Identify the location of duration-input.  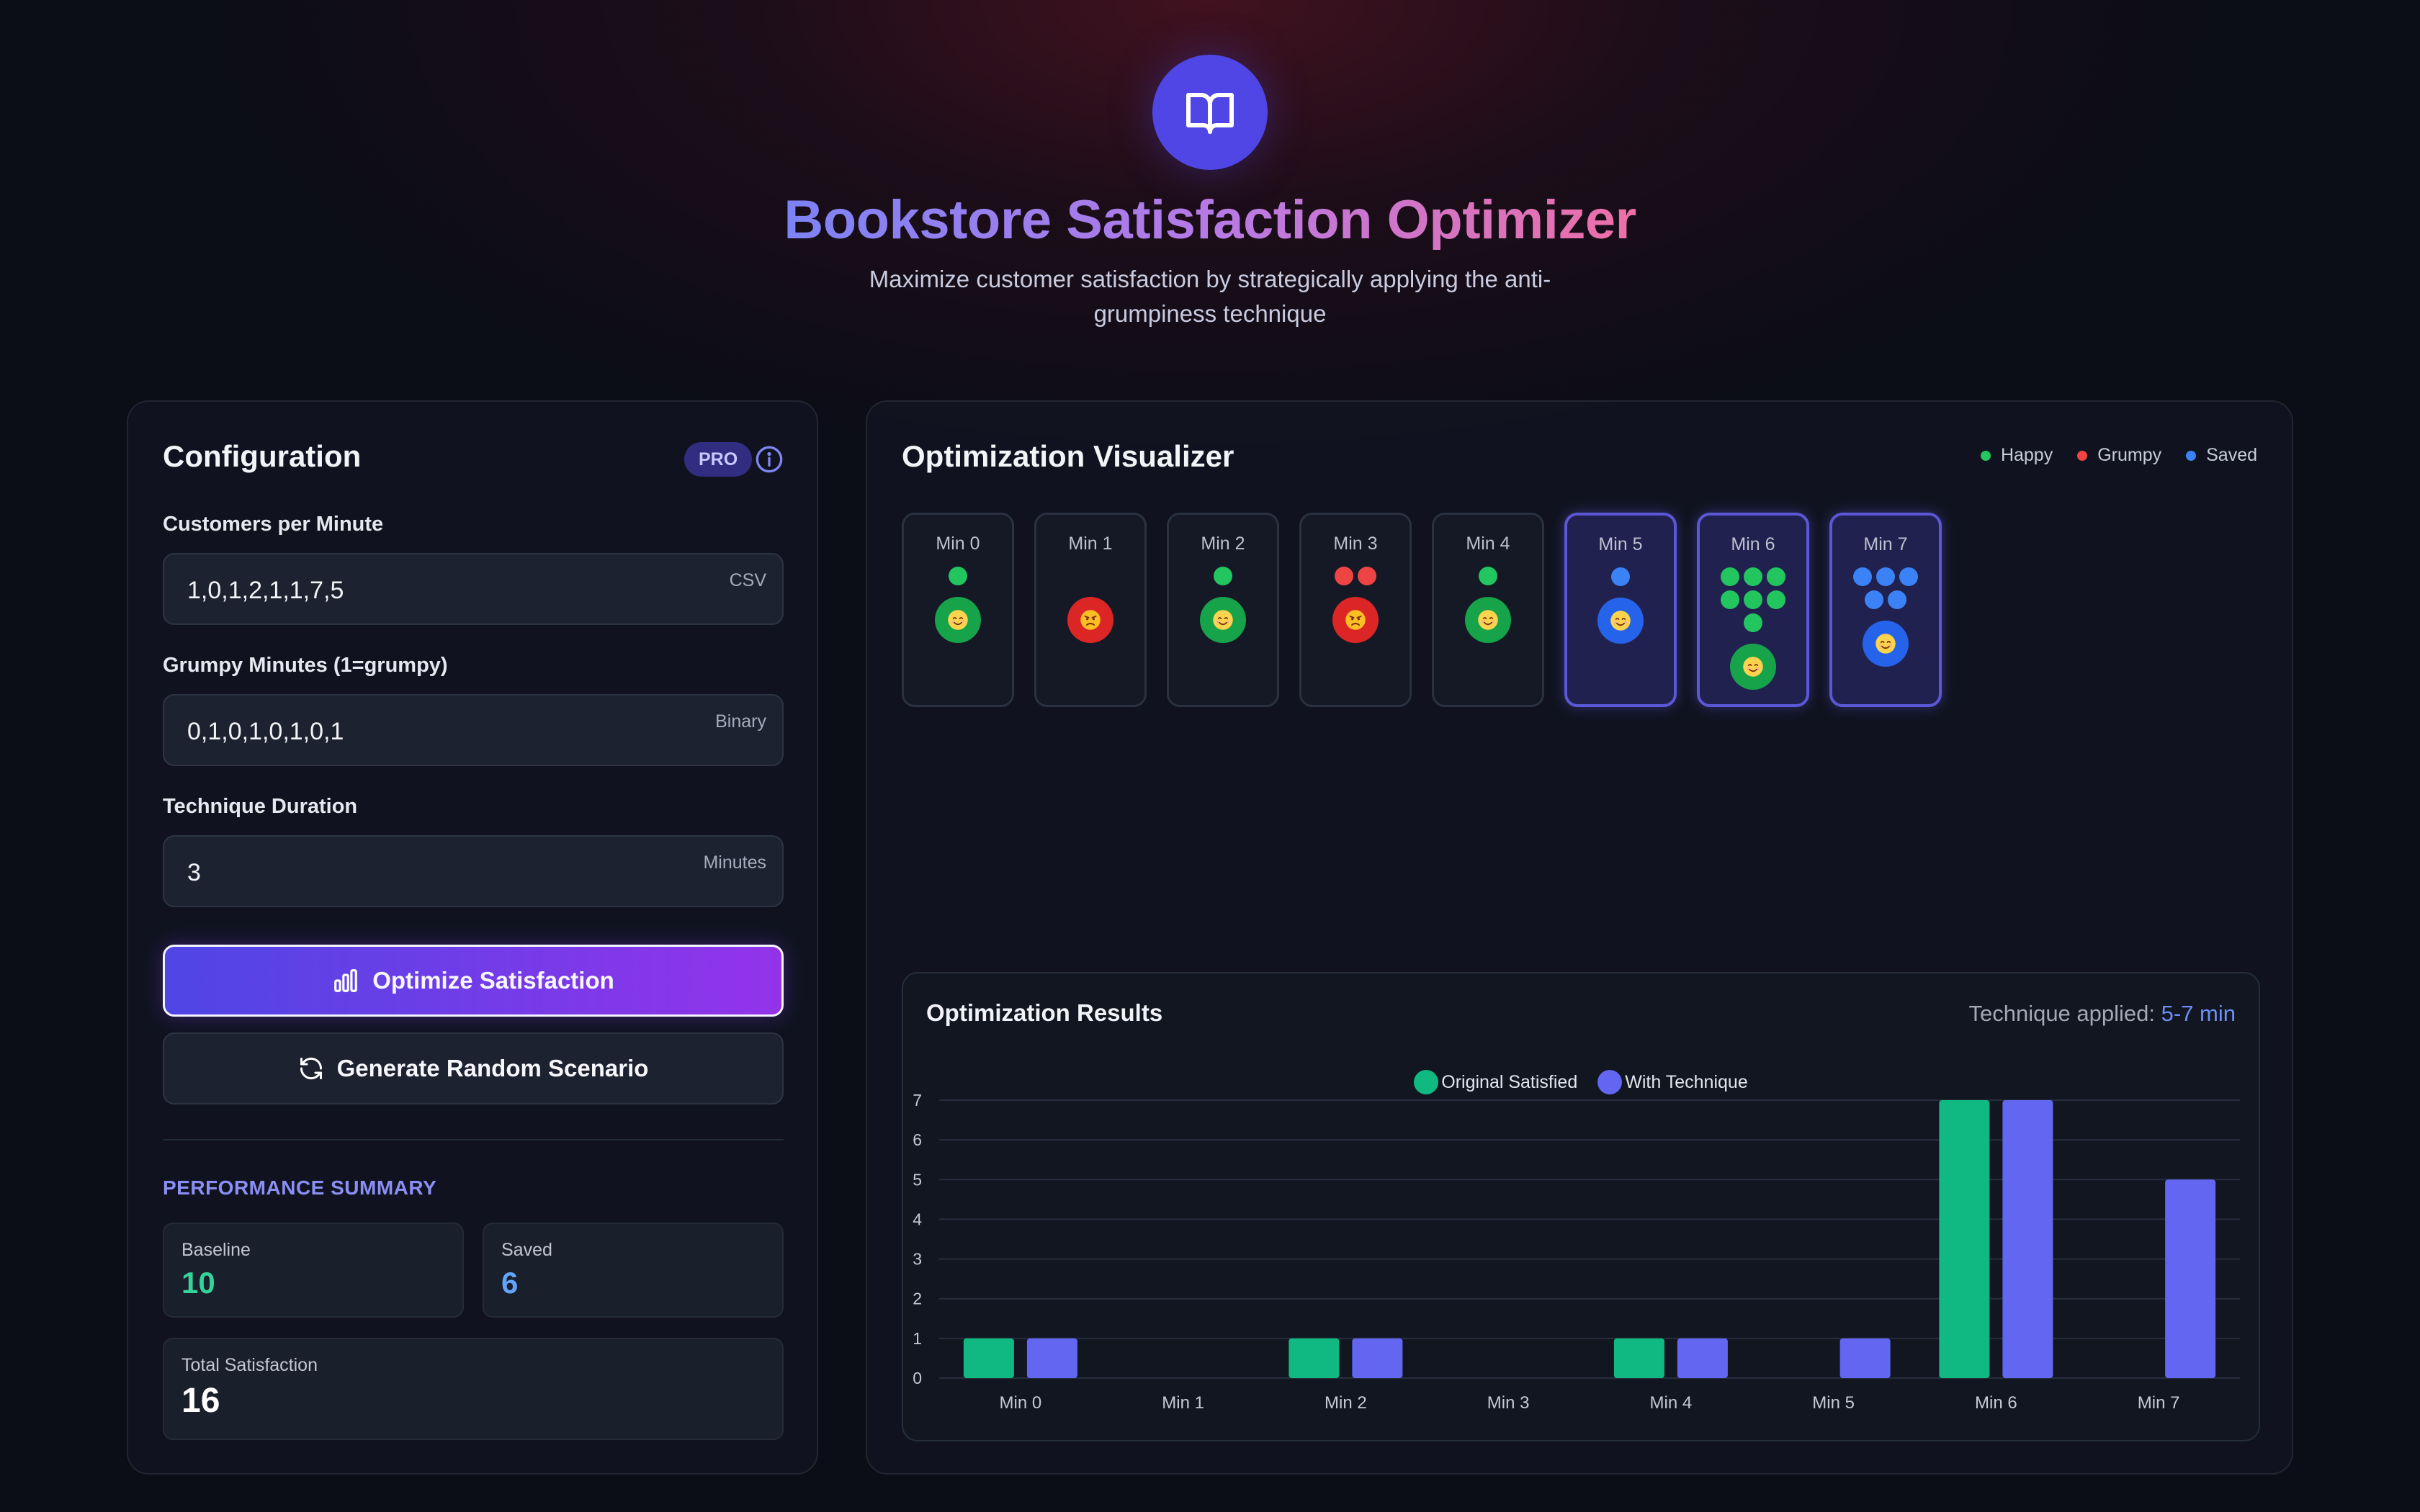
(473, 871).